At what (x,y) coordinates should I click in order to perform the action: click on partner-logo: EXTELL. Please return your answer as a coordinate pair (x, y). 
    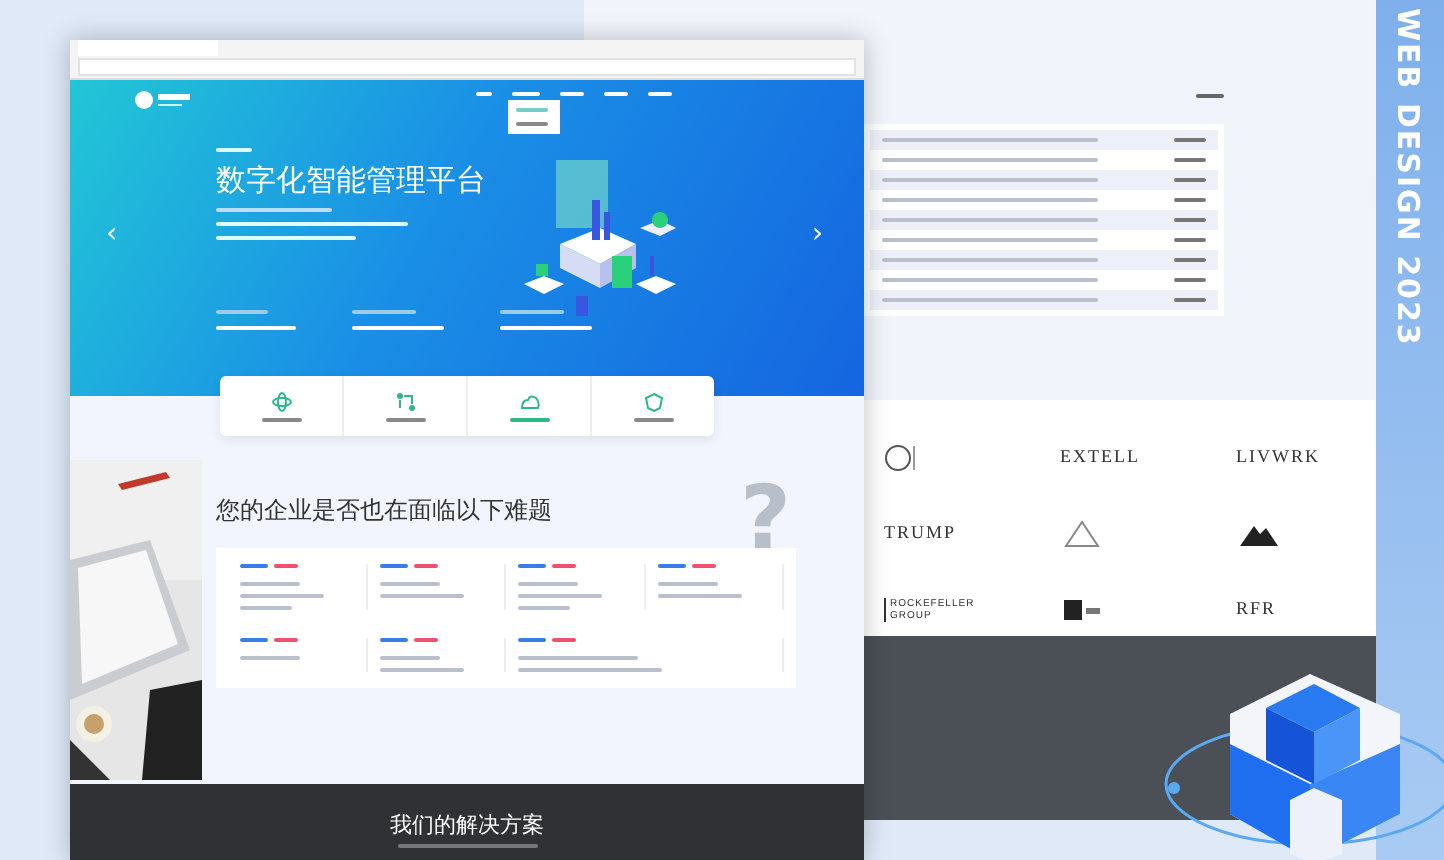
    Looking at the image, I should click on (1101, 457).